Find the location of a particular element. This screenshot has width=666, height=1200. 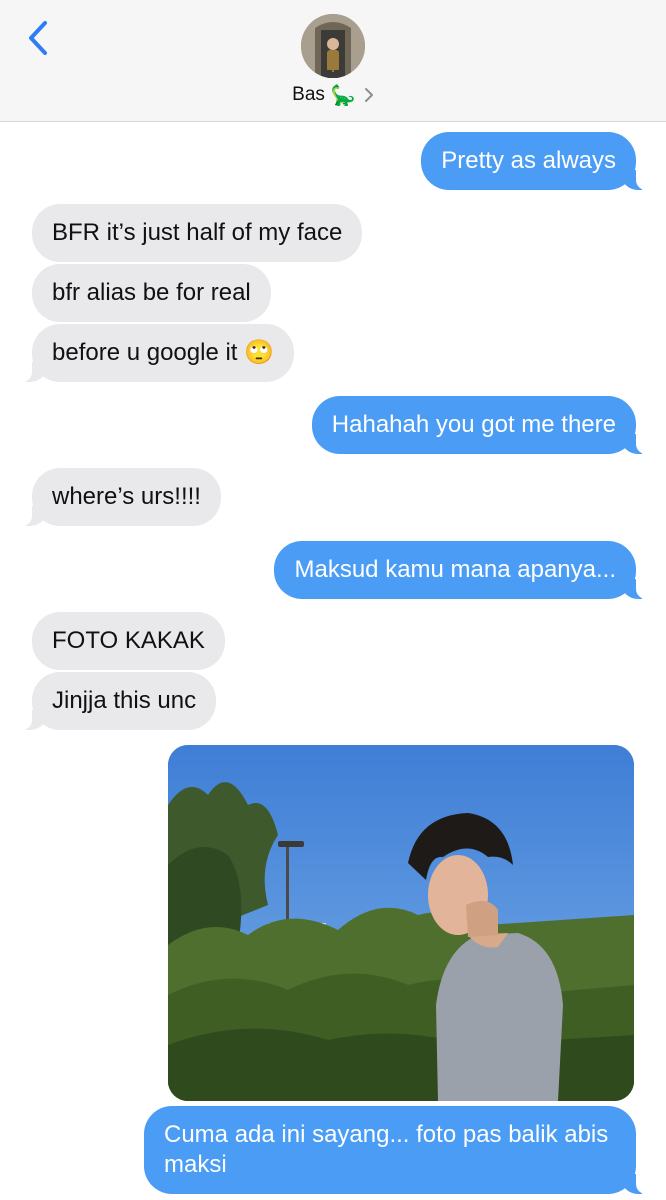

avatar-photo is located at coordinates (333, 46).